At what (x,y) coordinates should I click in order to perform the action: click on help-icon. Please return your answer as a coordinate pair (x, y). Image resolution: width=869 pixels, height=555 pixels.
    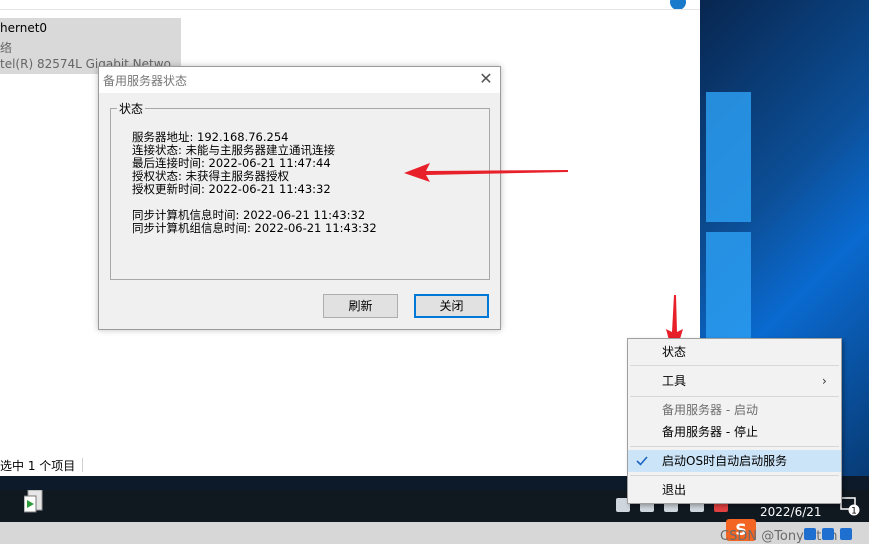
    Looking at the image, I should click on (678, 4).